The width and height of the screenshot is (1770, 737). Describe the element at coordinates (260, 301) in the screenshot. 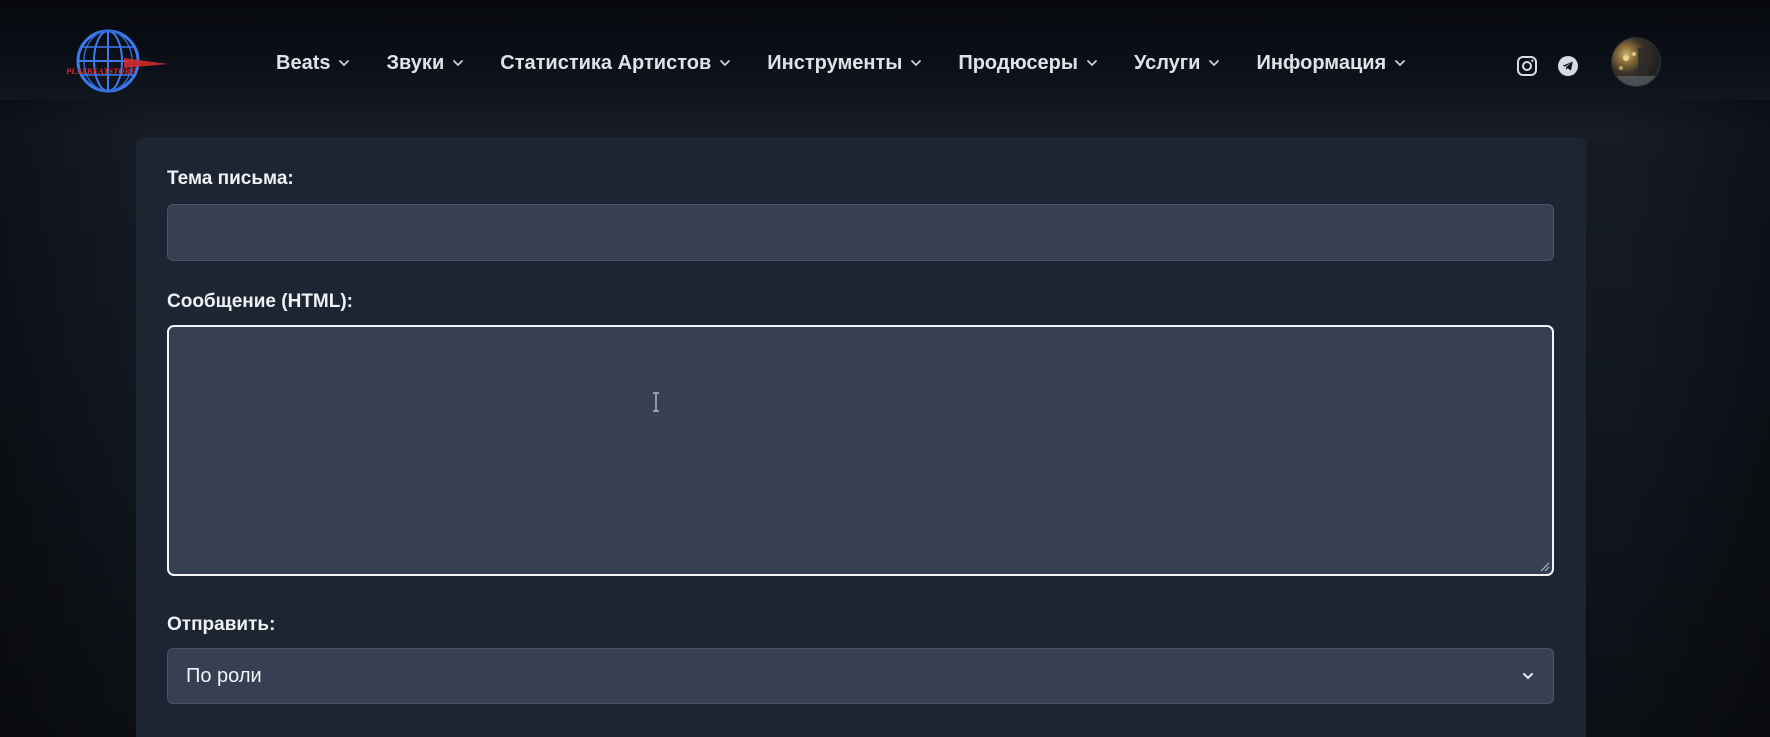

I see `message-label: Сообщение (HTML):` at that location.